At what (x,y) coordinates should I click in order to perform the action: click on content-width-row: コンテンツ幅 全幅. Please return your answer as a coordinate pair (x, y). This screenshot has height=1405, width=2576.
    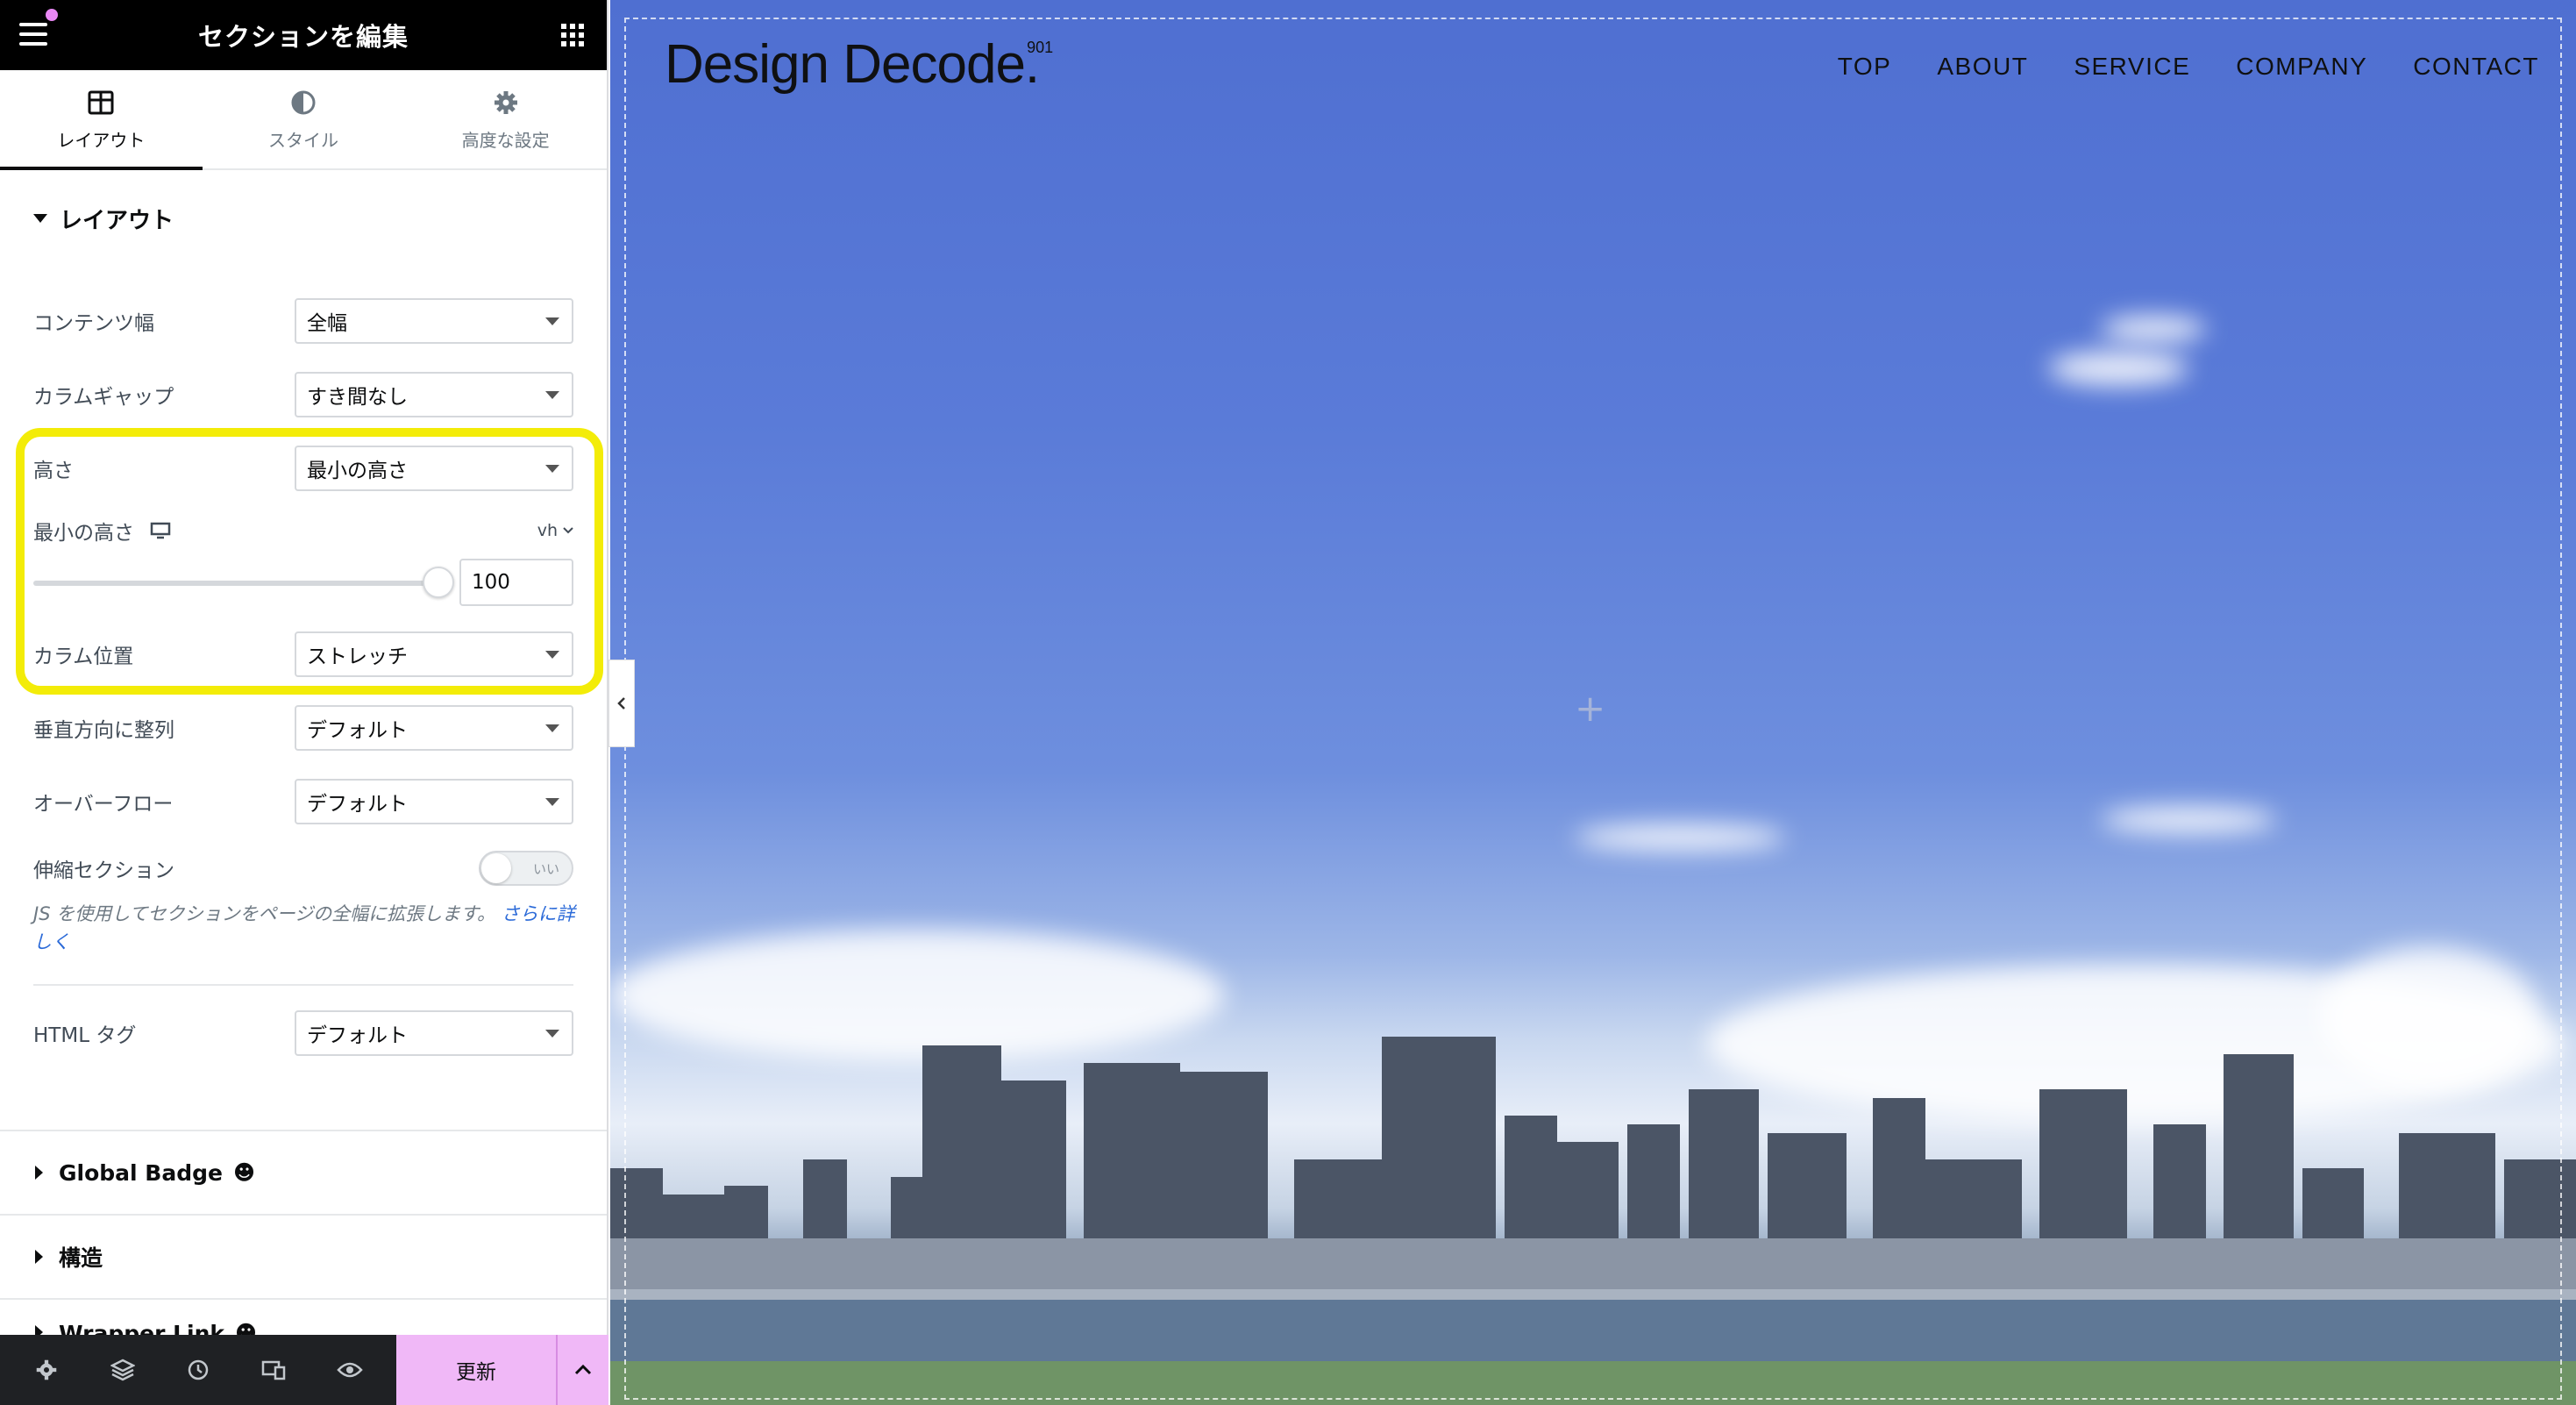
    Looking at the image, I should click on (303, 321).